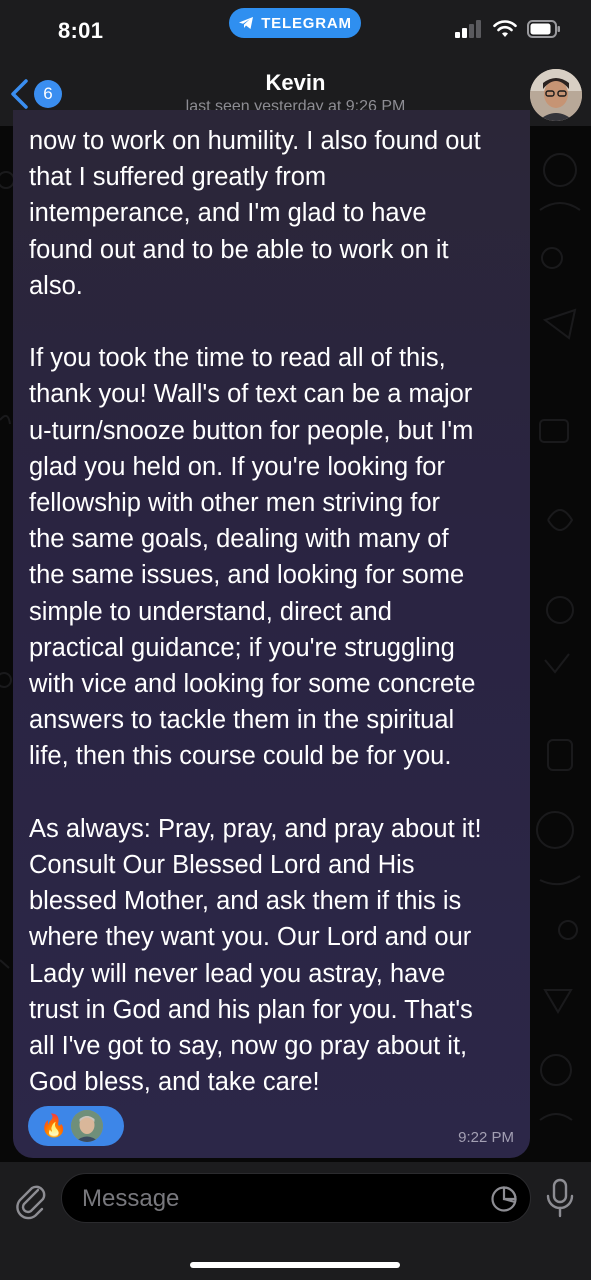 The width and height of the screenshot is (591, 1280). I want to click on battery-icon, so click(543, 29).